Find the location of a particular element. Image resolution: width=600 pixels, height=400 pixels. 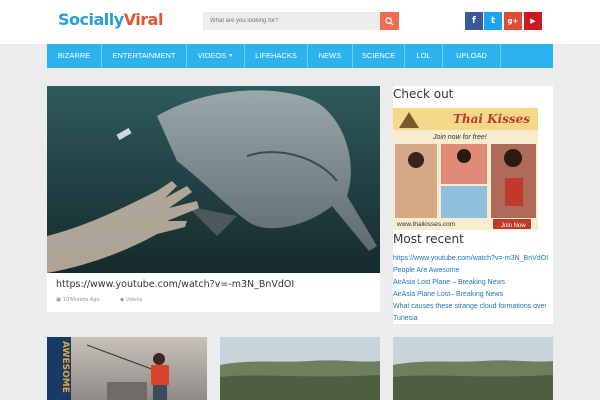

check-out-heading: Check out is located at coordinates (423, 94).